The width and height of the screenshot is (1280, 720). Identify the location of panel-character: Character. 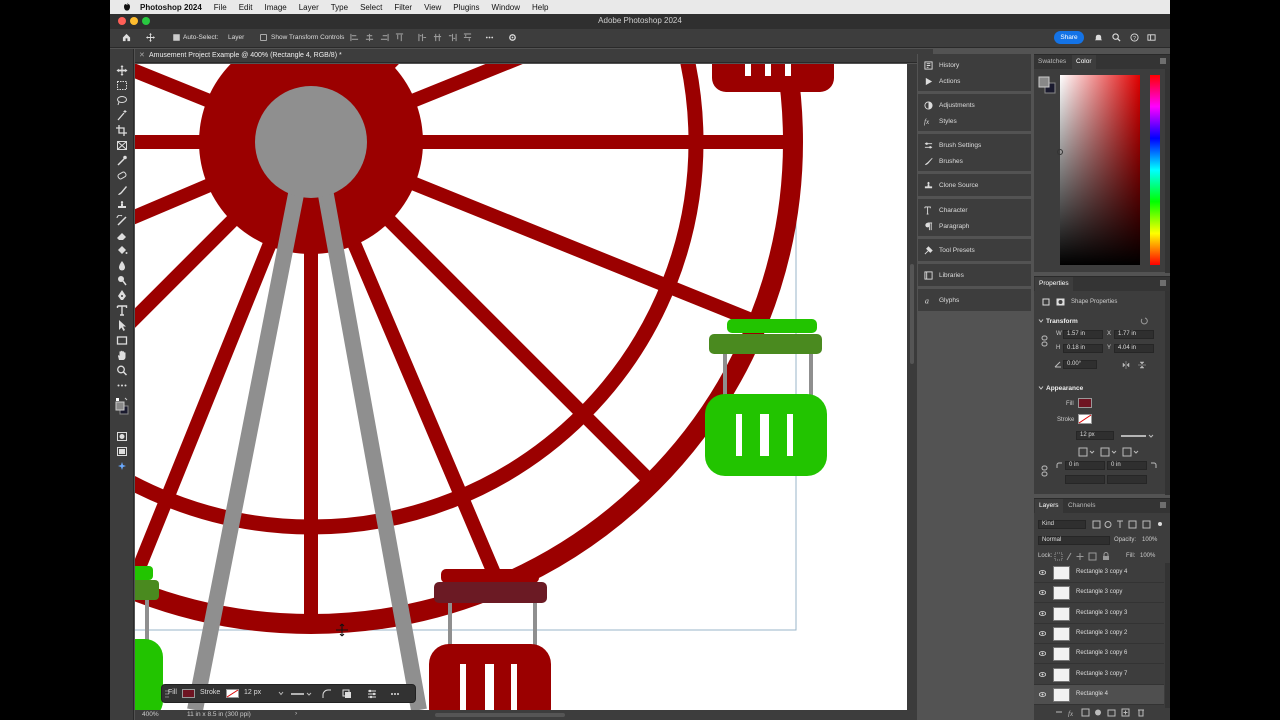
(974, 210).